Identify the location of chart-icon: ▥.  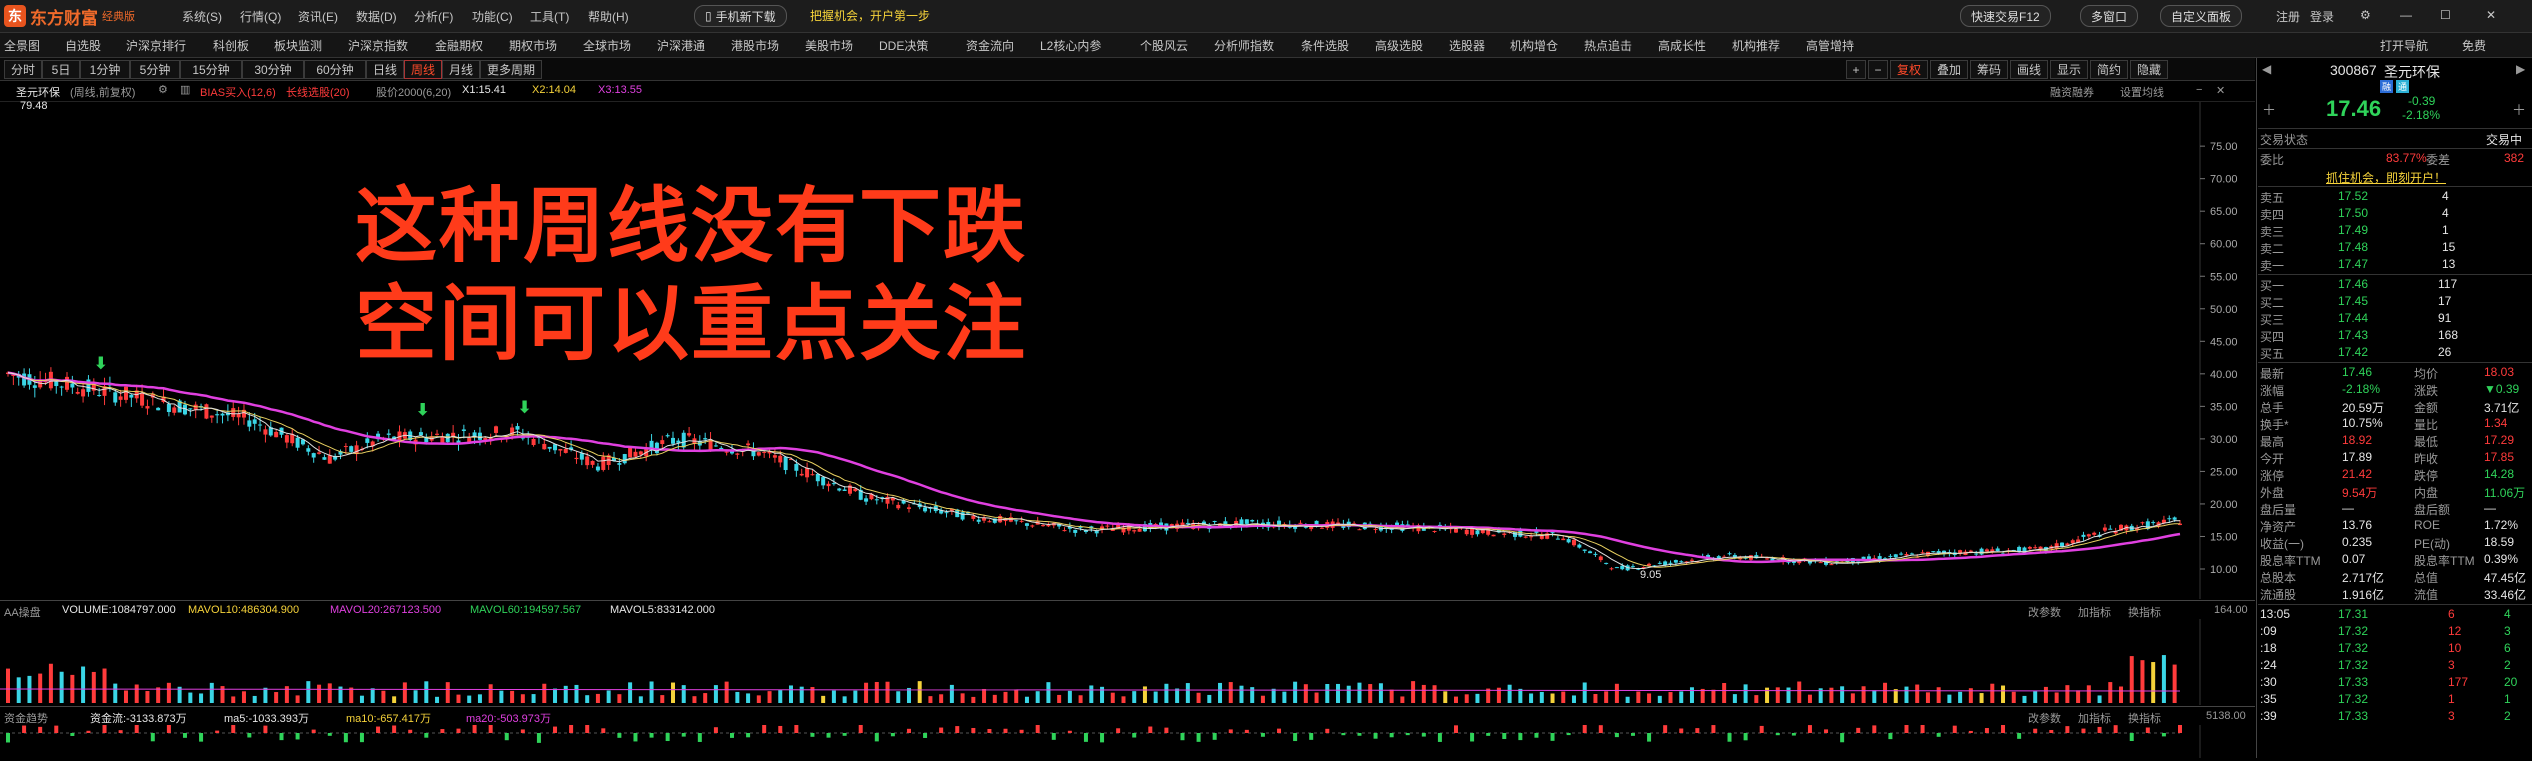
(185, 89).